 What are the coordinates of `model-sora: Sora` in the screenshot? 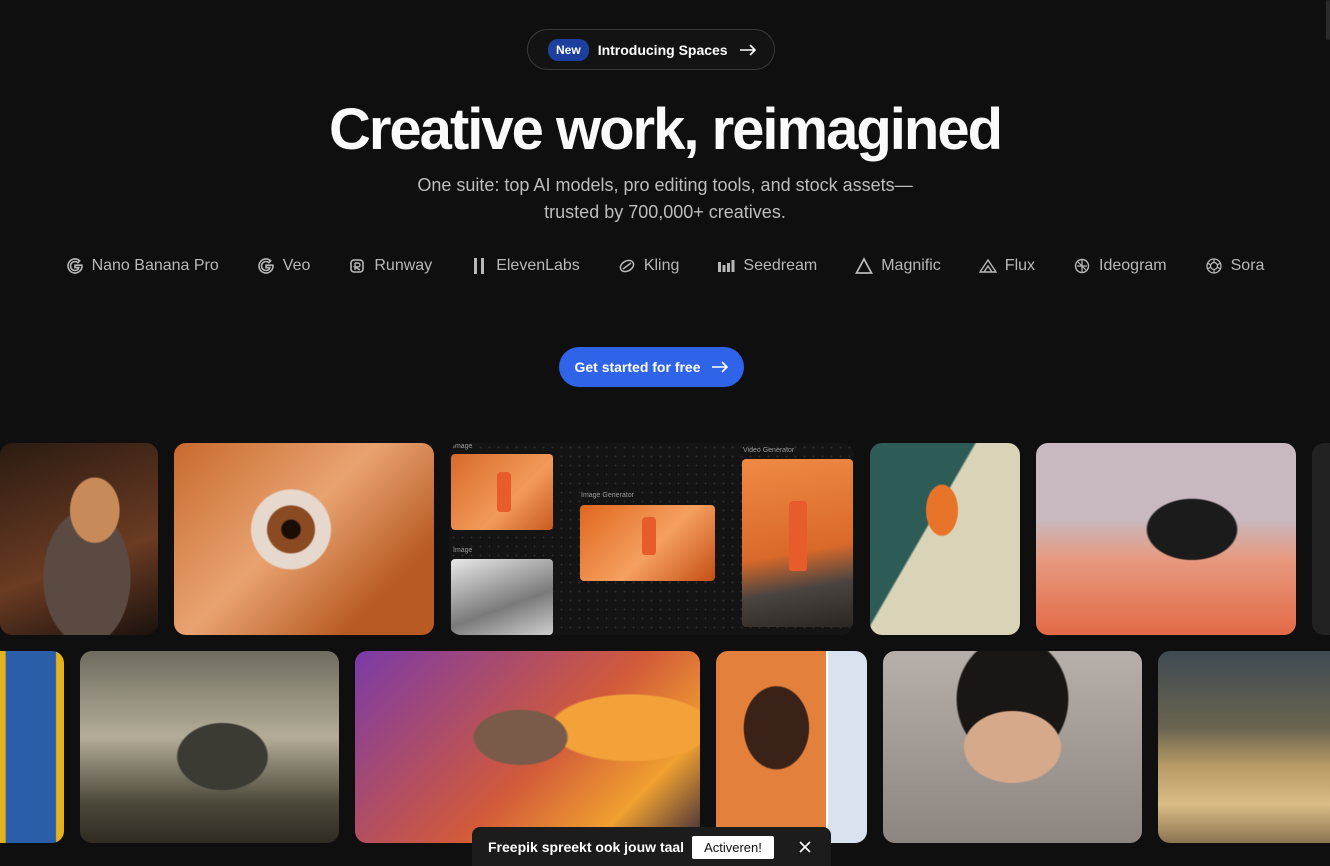 It's located at (1235, 266).